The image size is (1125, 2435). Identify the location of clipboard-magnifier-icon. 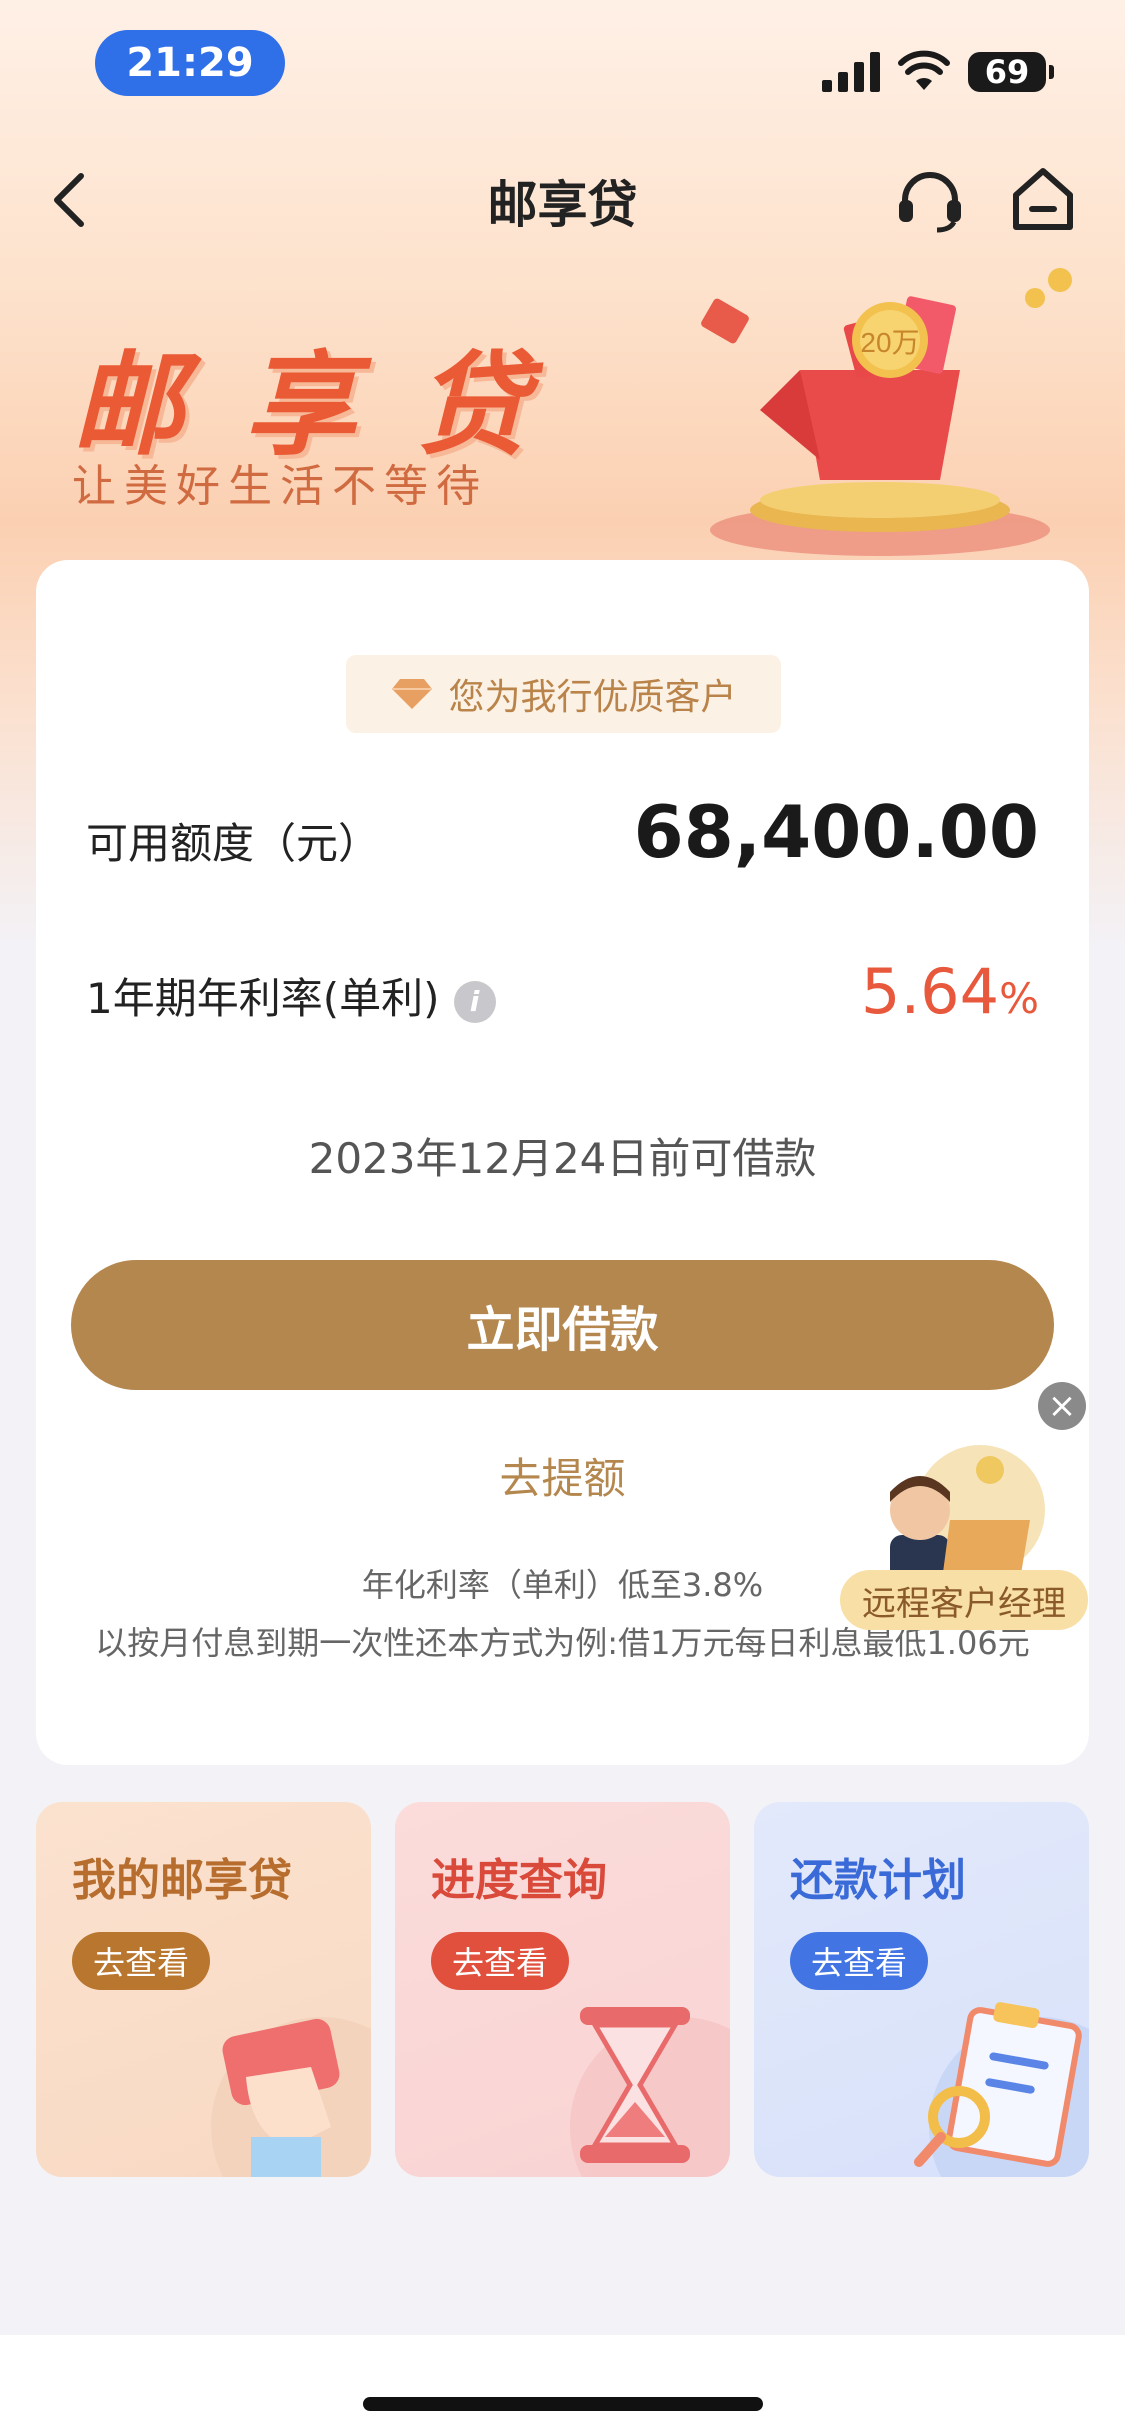
(1001, 2089).